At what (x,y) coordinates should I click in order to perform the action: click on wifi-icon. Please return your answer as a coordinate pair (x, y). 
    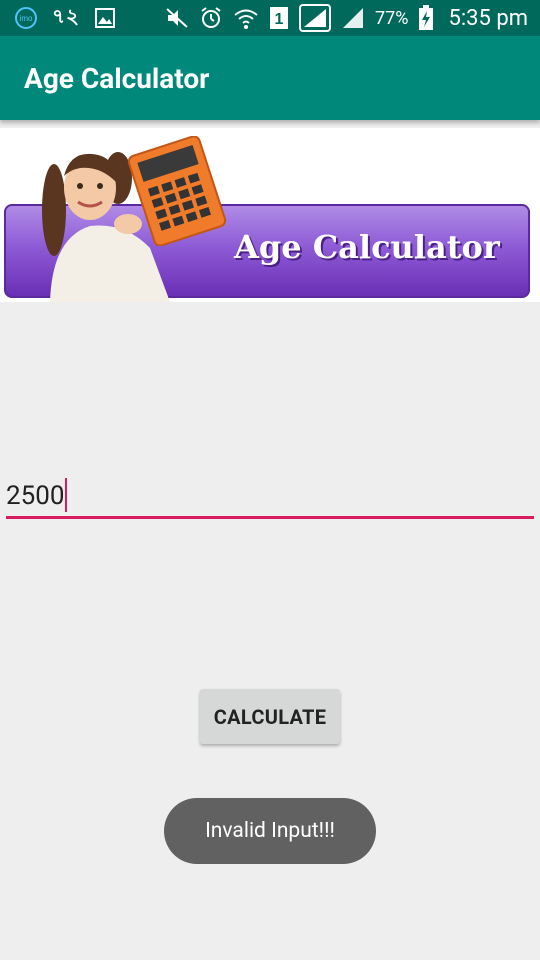
    Looking at the image, I should click on (246, 18).